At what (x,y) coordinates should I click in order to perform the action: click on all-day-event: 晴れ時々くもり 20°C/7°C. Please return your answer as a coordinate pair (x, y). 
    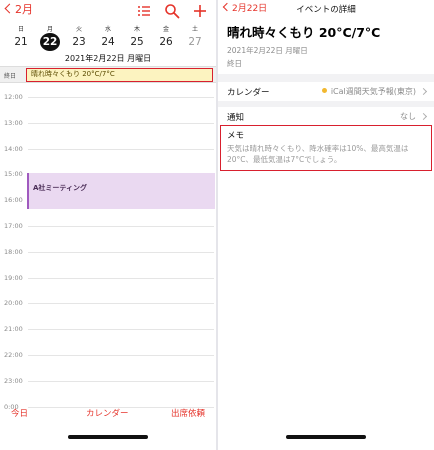
    Looking at the image, I should click on (119, 75).